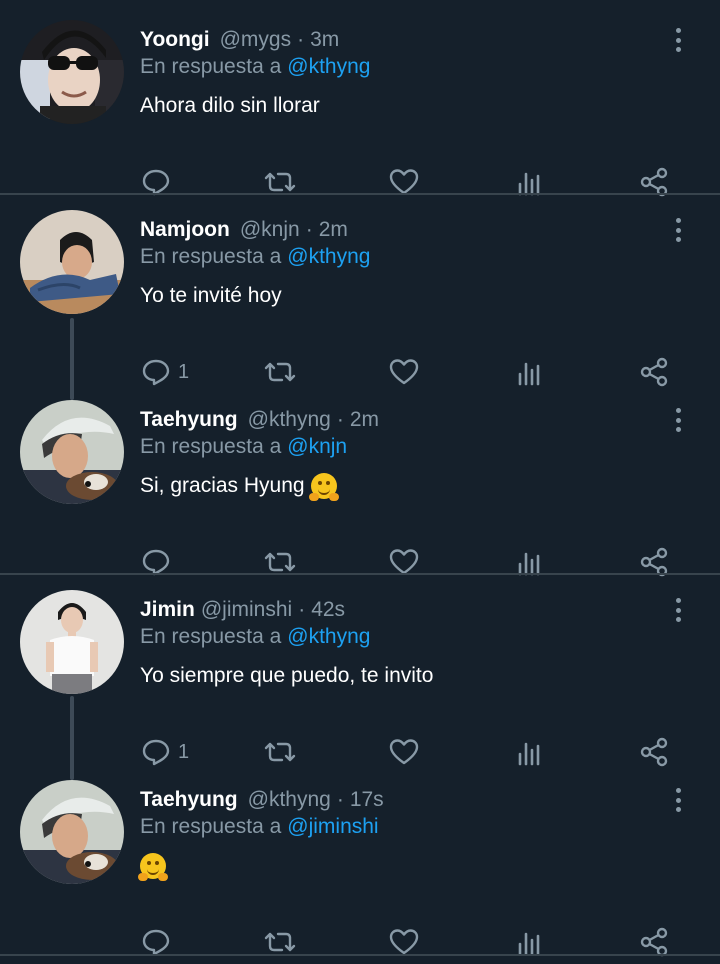  I want to click on author-handle: @knjn, so click(270, 230).